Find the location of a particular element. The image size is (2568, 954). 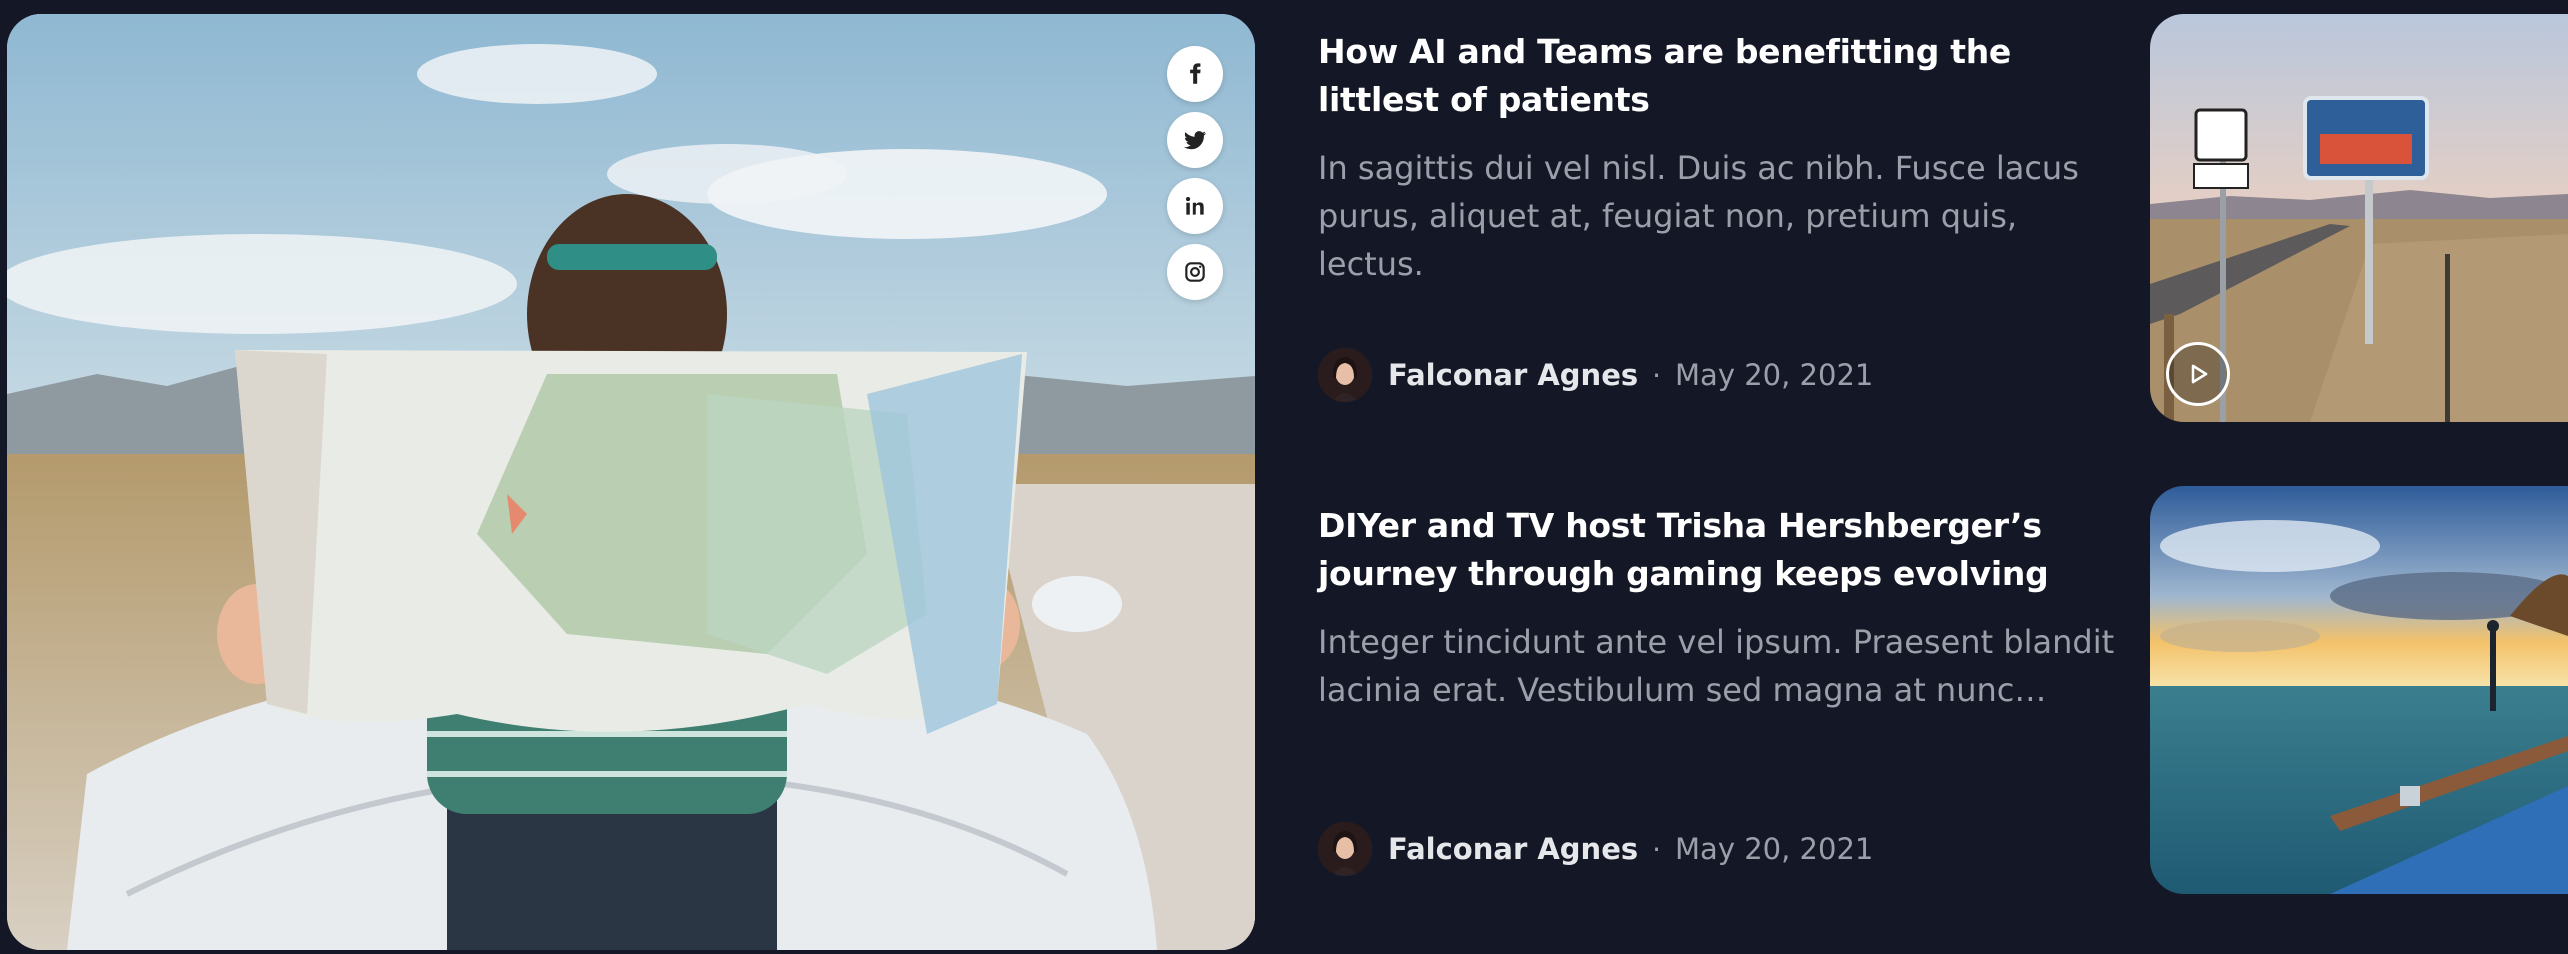

linkedin-icon is located at coordinates (1195, 206).